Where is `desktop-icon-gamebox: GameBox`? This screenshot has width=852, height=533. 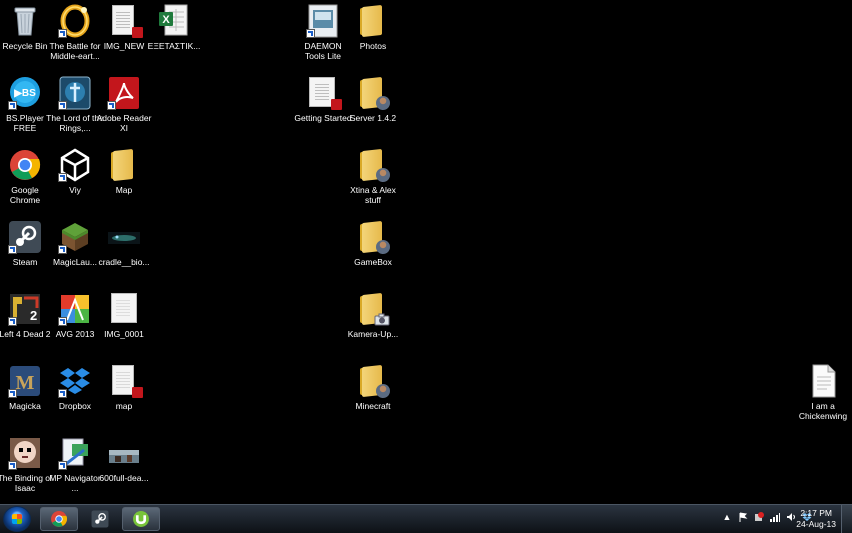 desktop-icon-gamebox: GameBox is located at coordinates (373, 243).